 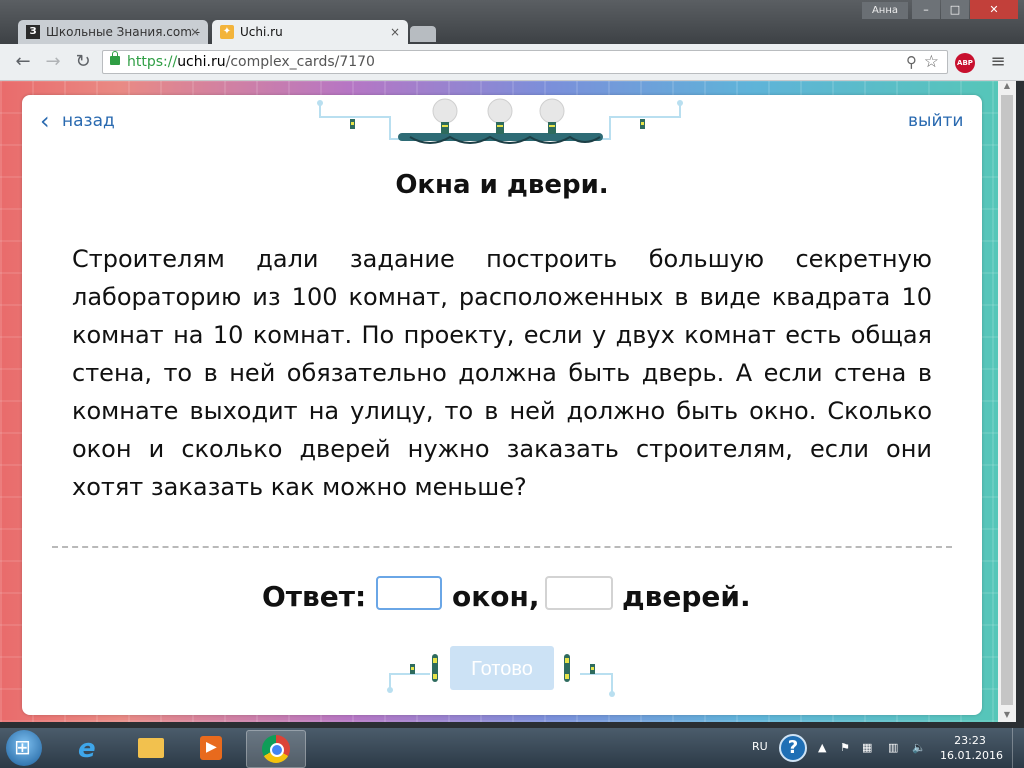 I want to click on chrome-menu-icon: ≡, so click(x=998, y=62).